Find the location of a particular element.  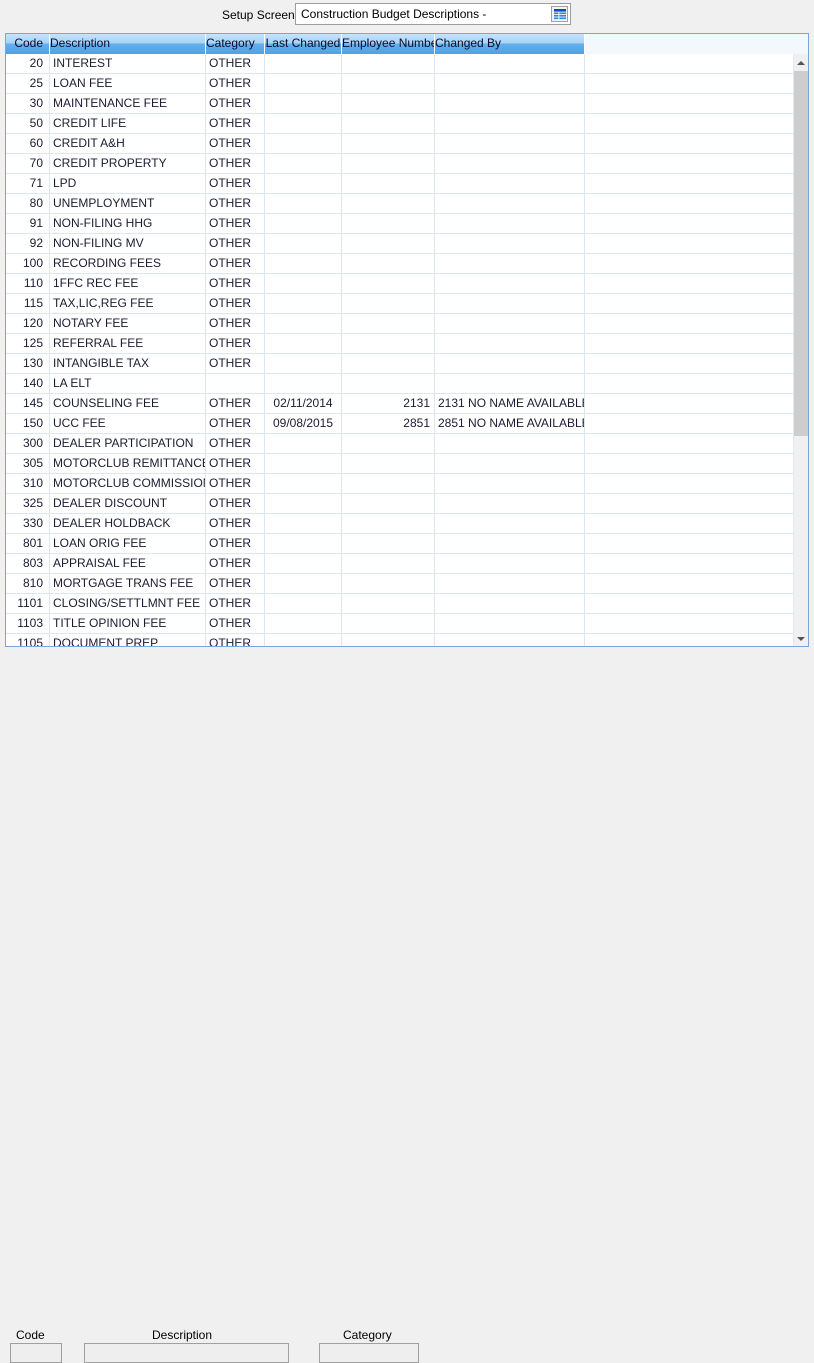

grid-header-cat: Category is located at coordinates (235, 44).